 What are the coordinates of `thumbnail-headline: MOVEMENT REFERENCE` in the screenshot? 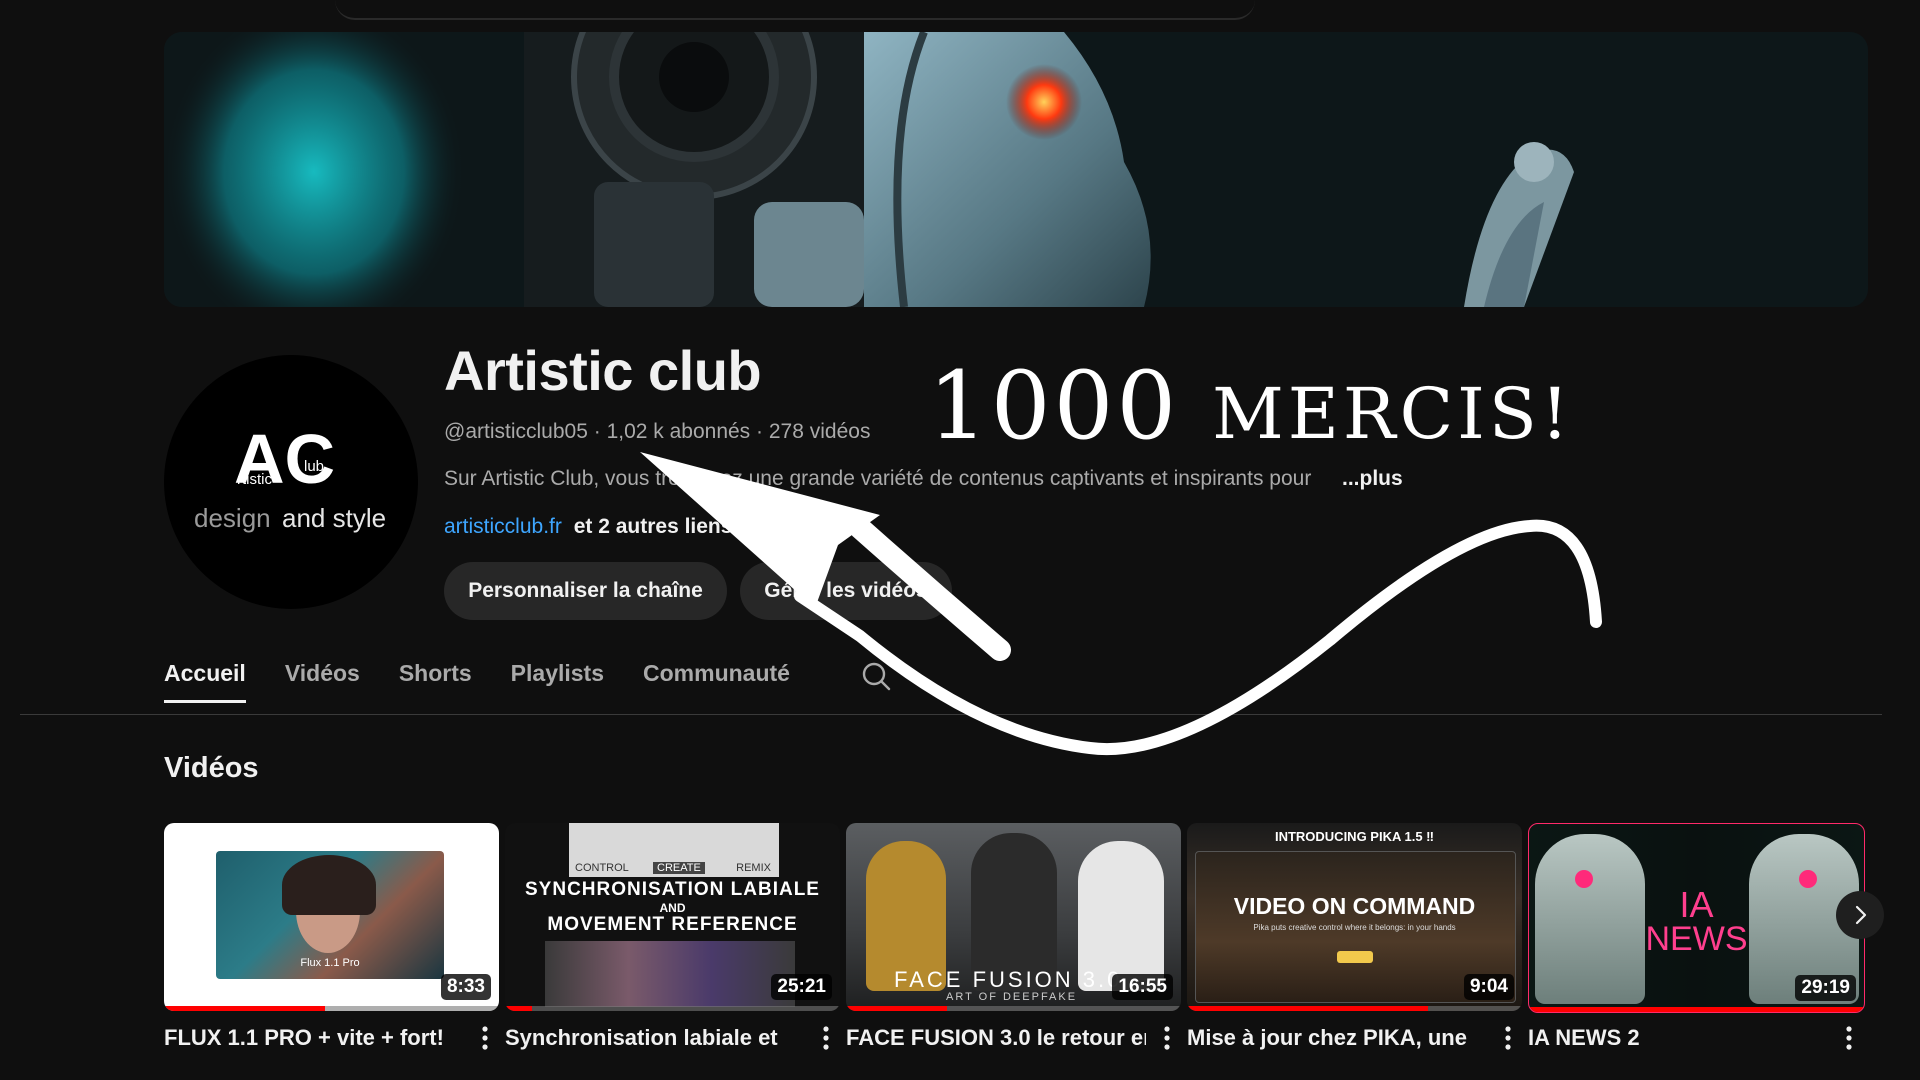 It's located at (672, 924).